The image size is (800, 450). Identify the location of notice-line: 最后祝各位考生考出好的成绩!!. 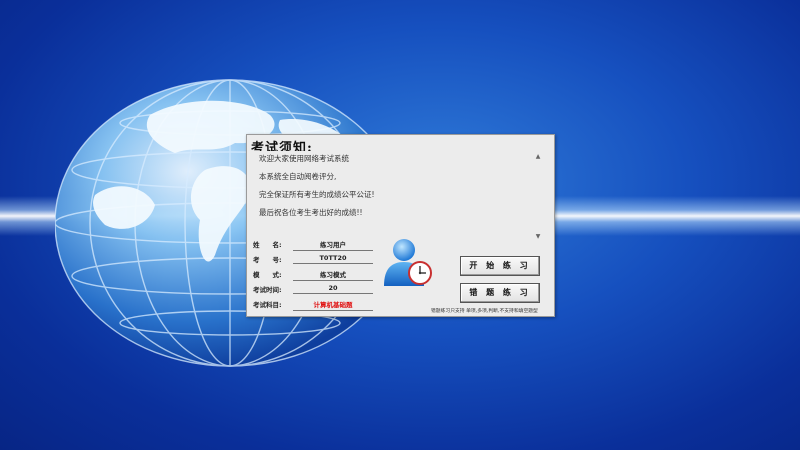
(311, 212).